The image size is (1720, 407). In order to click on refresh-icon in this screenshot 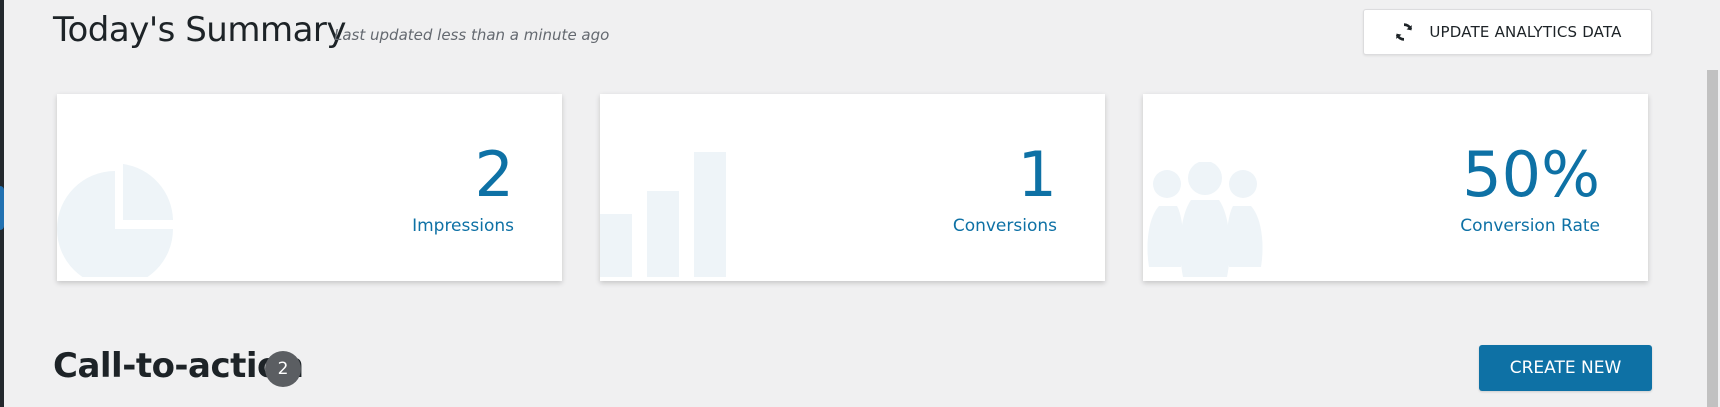, I will do `click(1404, 32)`.